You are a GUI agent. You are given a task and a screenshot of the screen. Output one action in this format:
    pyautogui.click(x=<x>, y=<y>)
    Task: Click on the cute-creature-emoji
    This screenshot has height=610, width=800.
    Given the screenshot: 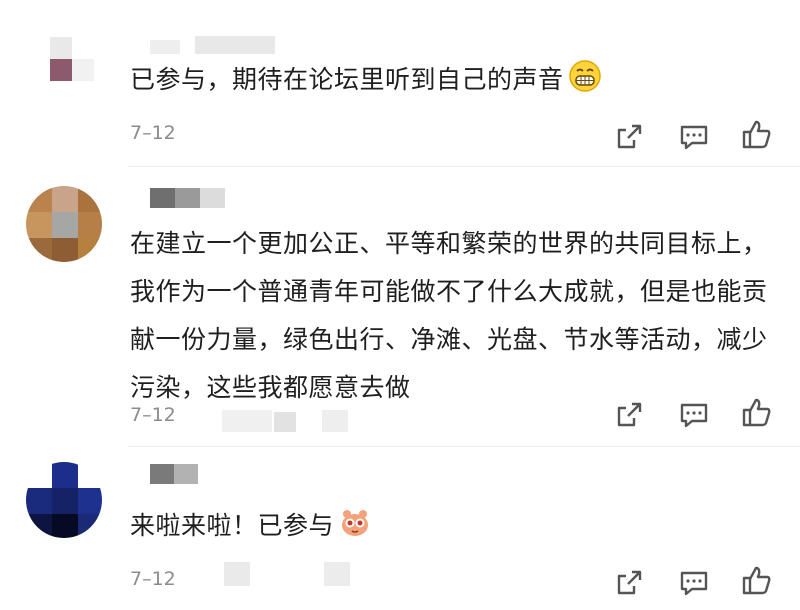 What is the action you would take?
    pyautogui.click(x=355, y=530)
    